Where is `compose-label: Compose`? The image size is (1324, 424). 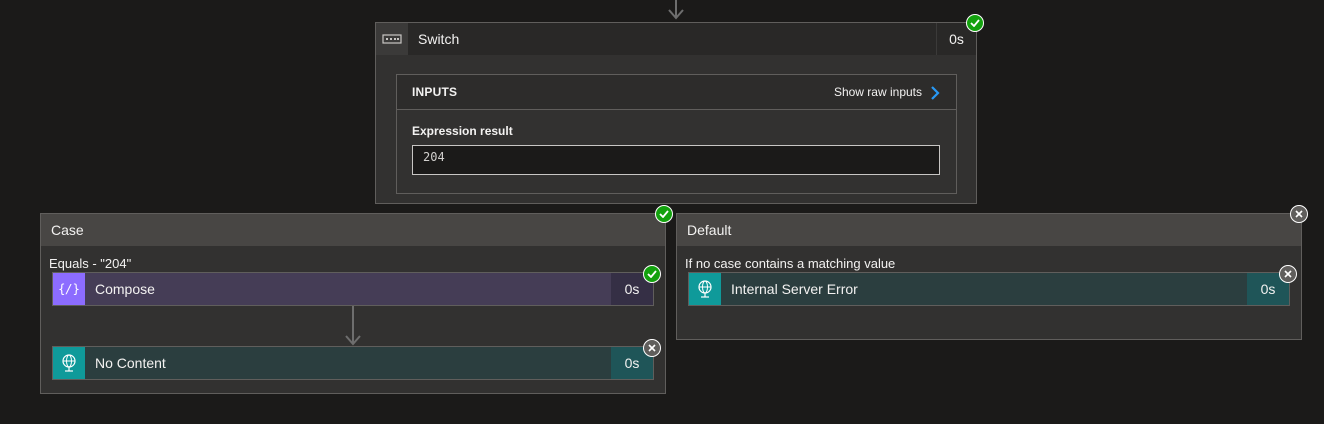
compose-label: Compose is located at coordinates (125, 289).